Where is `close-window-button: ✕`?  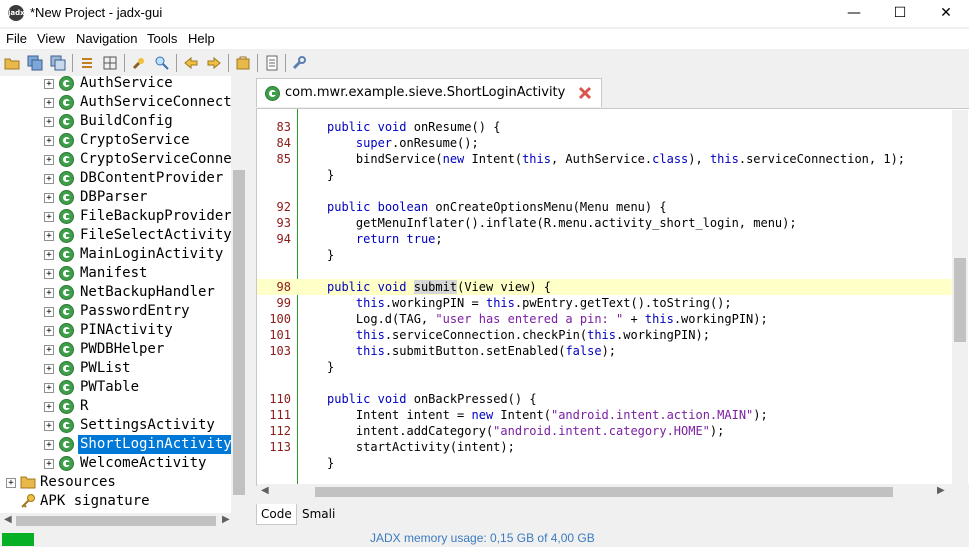
close-window-button: ✕ is located at coordinates (946, 13).